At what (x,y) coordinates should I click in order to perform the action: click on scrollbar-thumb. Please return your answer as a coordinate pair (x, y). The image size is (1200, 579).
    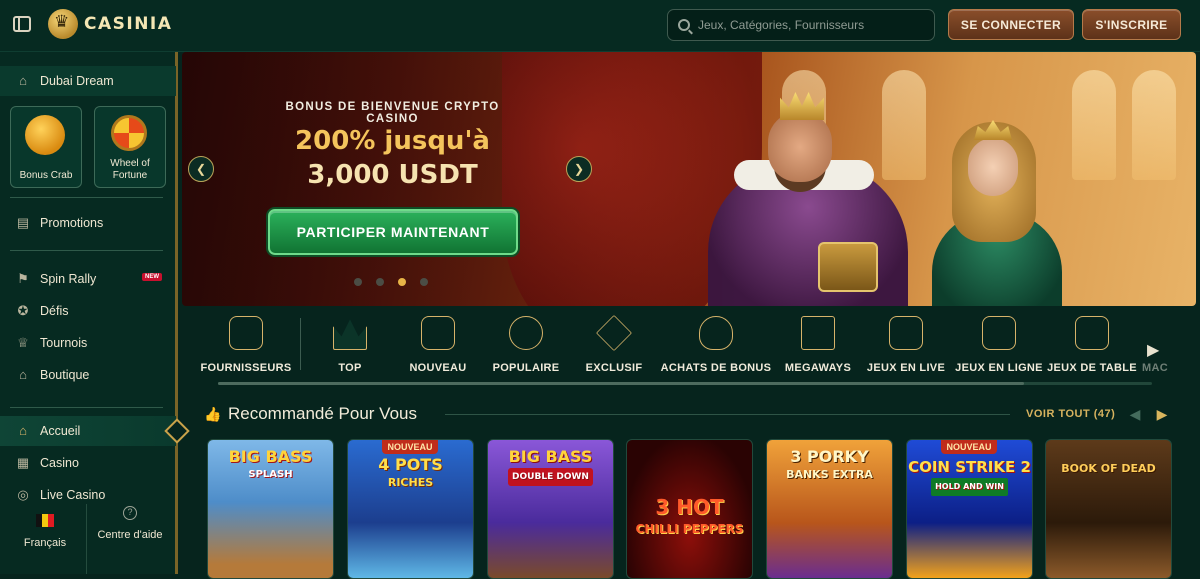
    Looking at the image, I should click on (621, 383).